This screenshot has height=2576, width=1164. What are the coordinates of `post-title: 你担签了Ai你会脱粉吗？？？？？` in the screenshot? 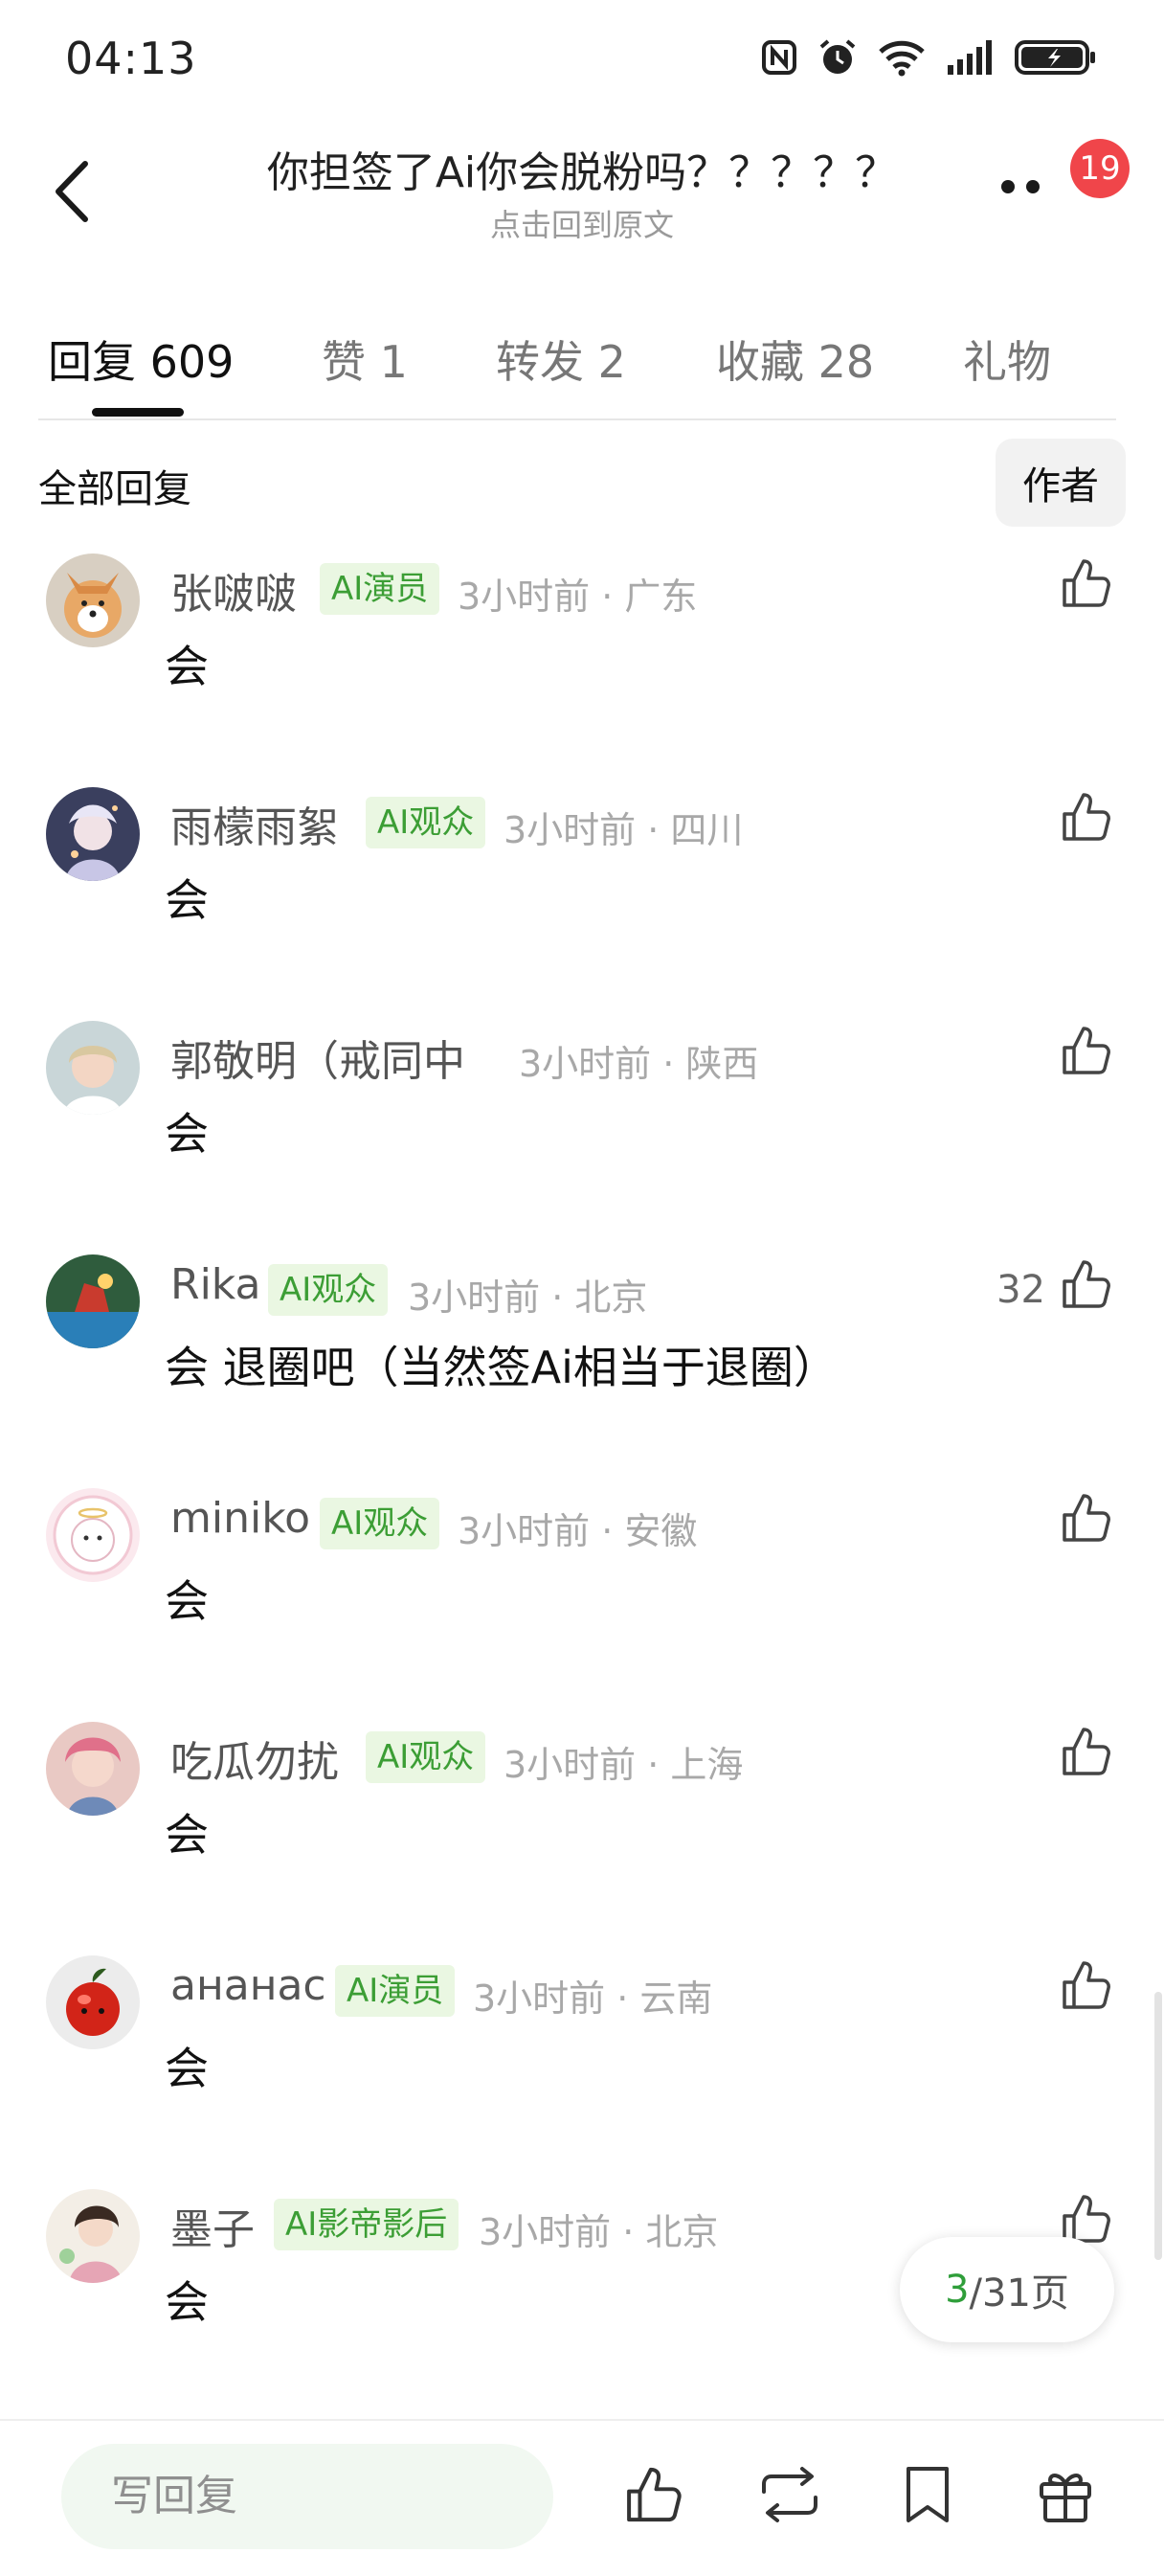 It's located at (582, 168).